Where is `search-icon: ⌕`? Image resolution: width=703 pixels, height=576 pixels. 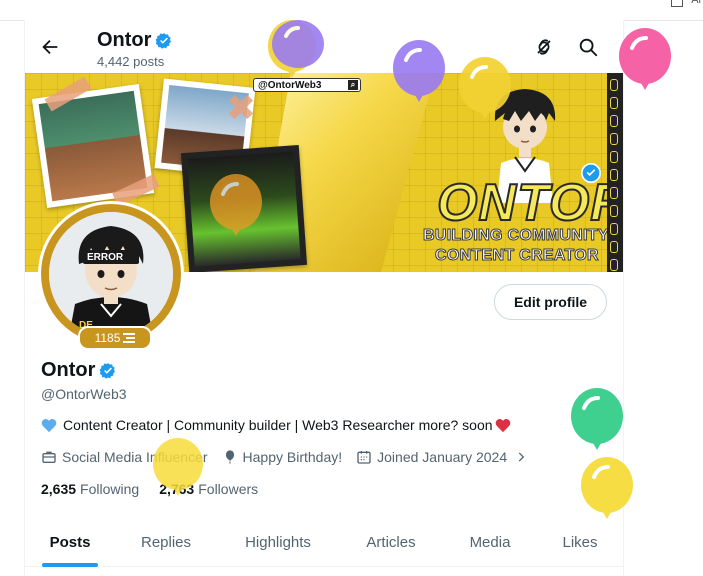
search-icon: ⌕ is located at coordinates (353, 85).